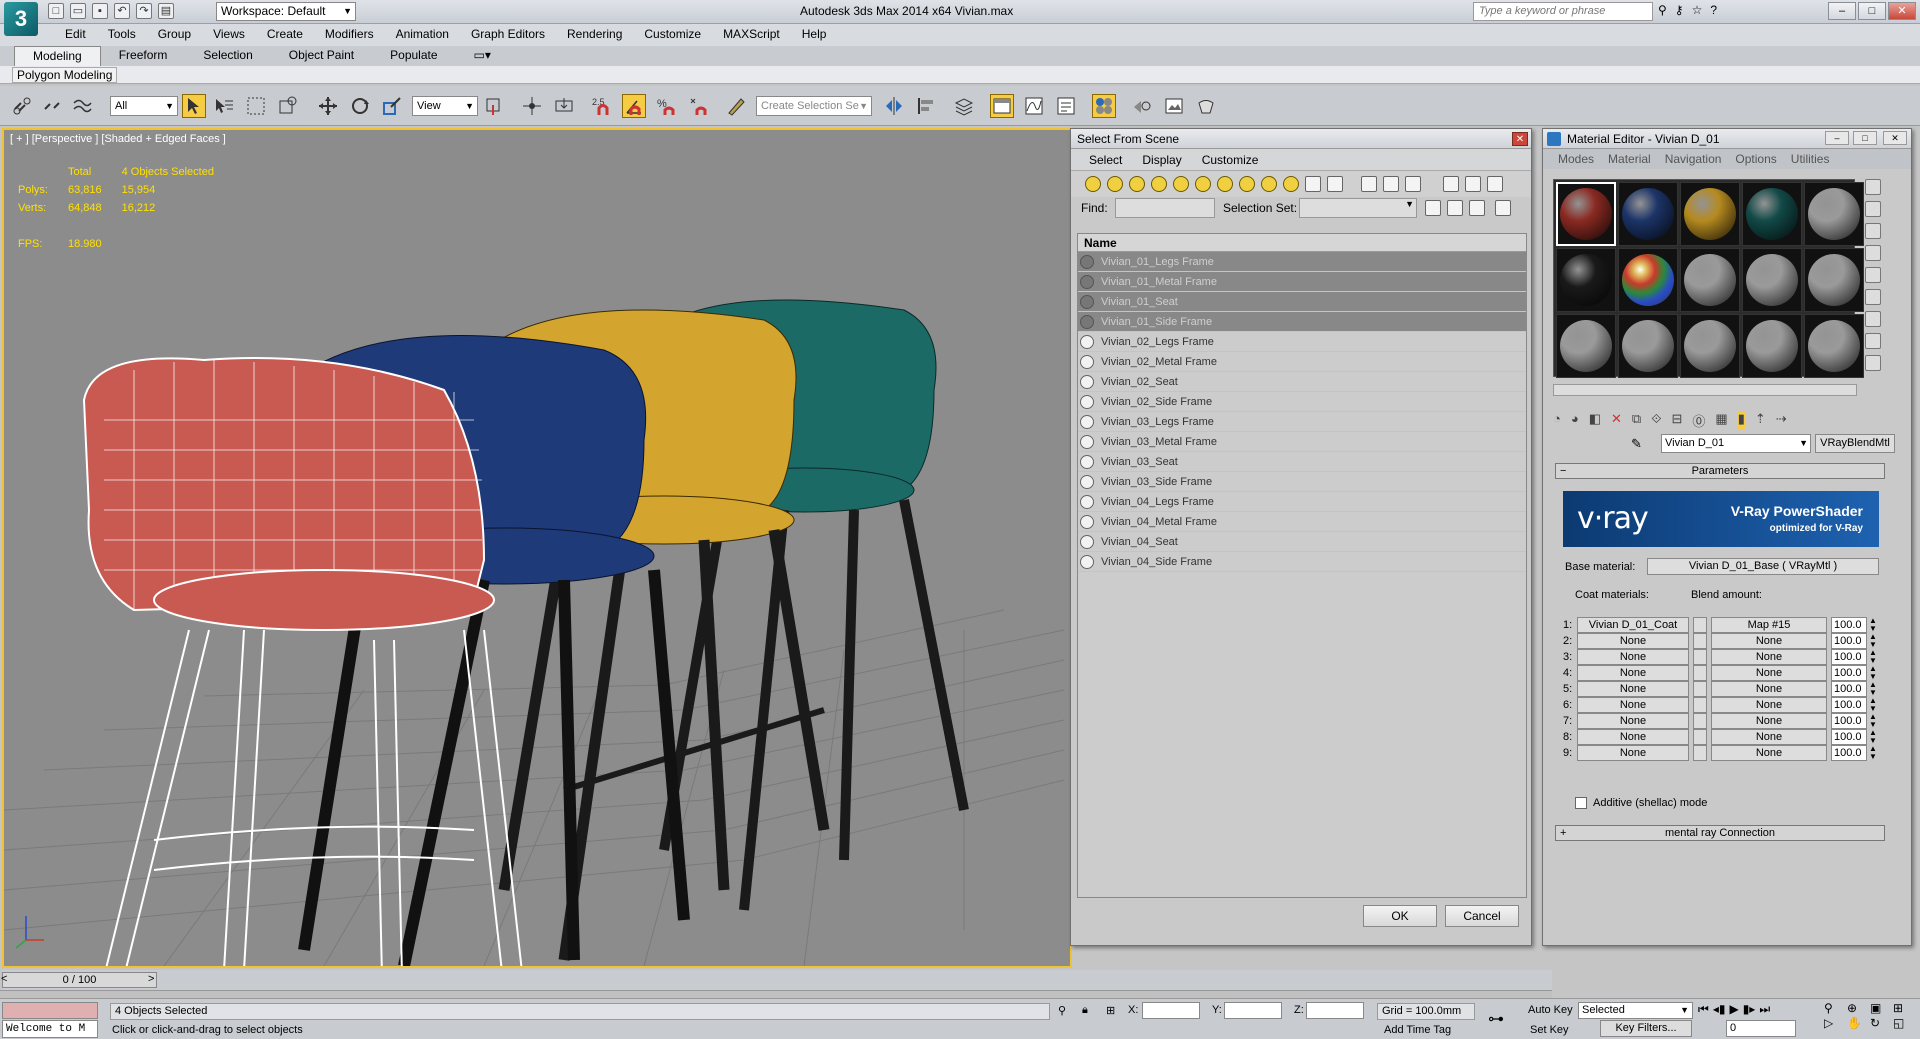 The height and width of the screenshot is (1039, 1920). Describe the element at coordinates (75, 35) in the screenshot. I see `menu-edit: Edit` at that location.